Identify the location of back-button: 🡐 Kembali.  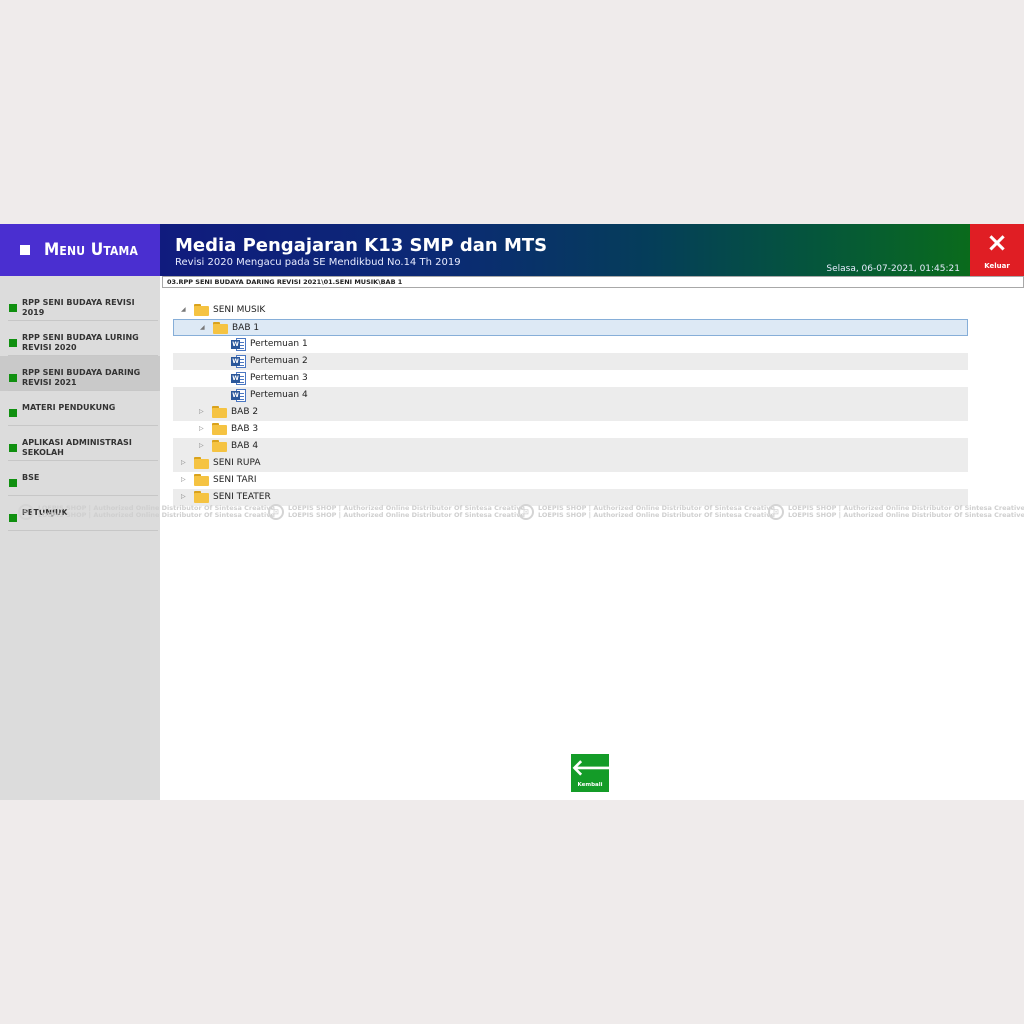
(600, 773).